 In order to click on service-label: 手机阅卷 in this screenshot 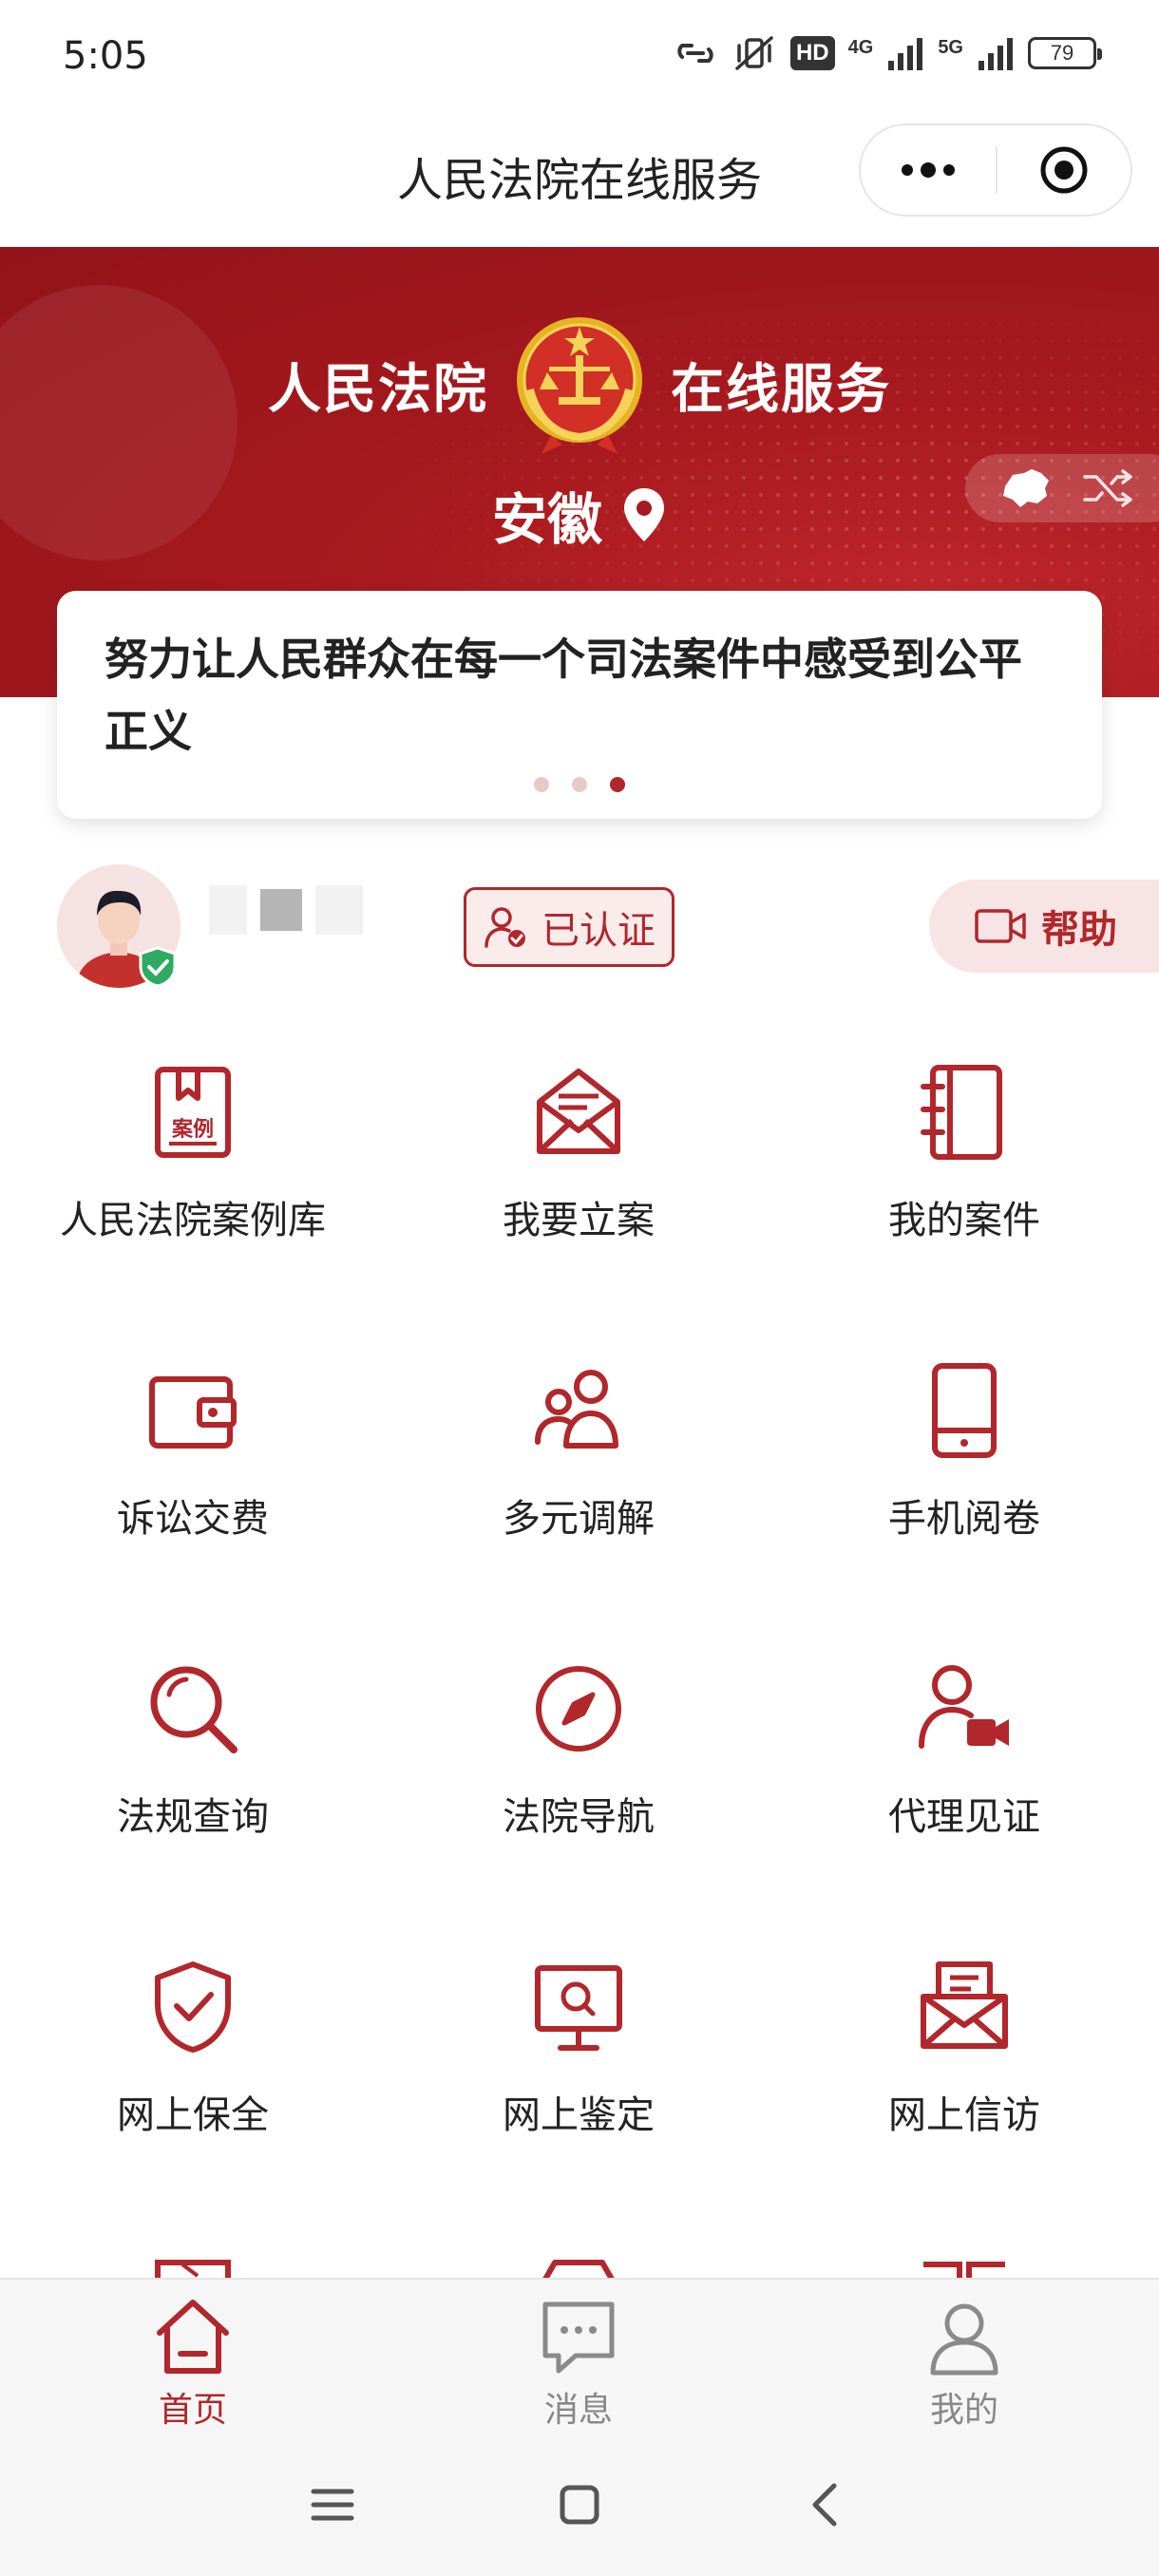, I will do `click(964, 1519)`.